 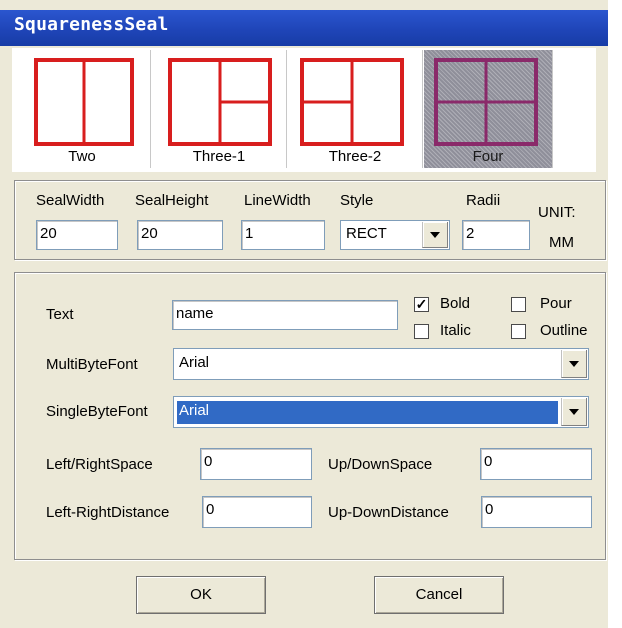 I want to click on ok-button: OK, so click(x=201, y=595).